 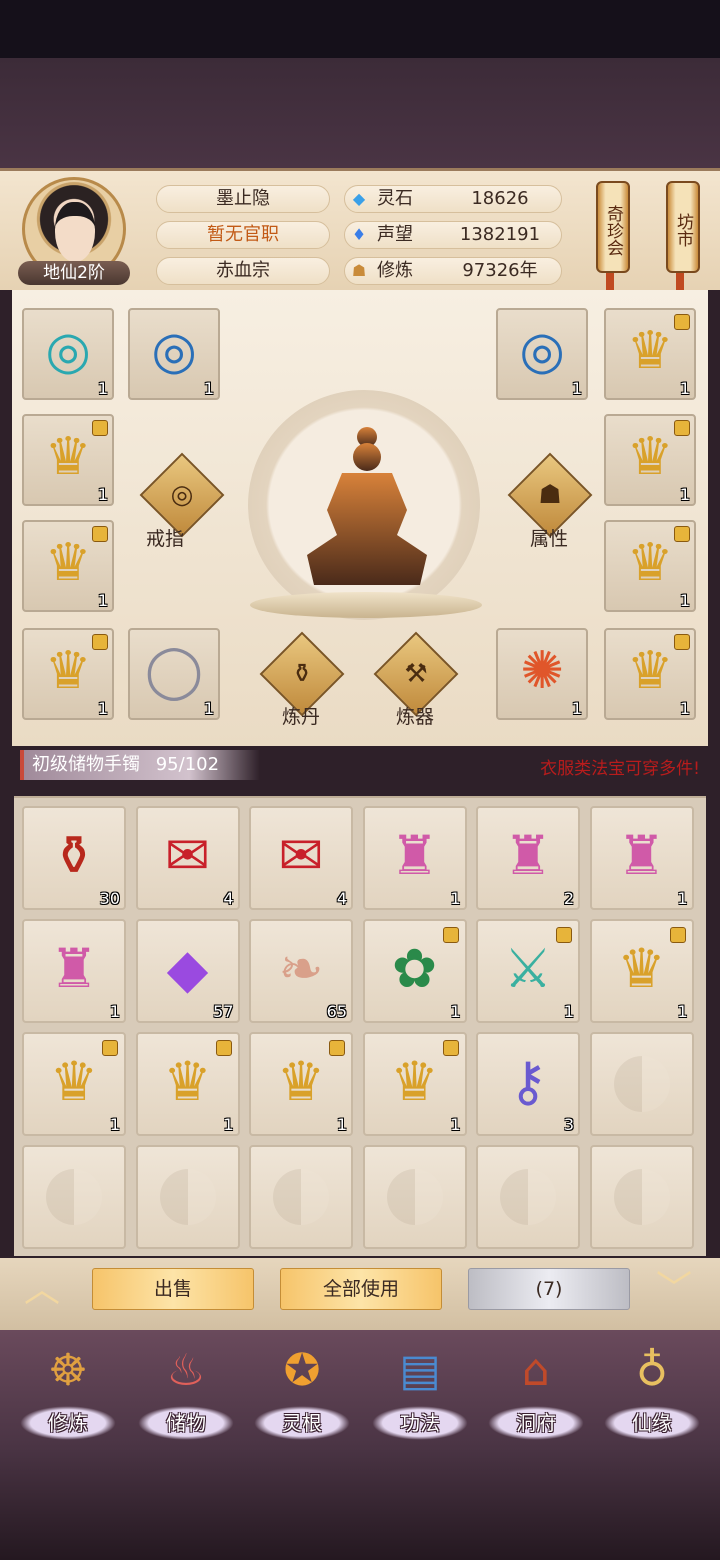 I want to click on inventory-item: ◆ 57, so click(x=187, y=971).